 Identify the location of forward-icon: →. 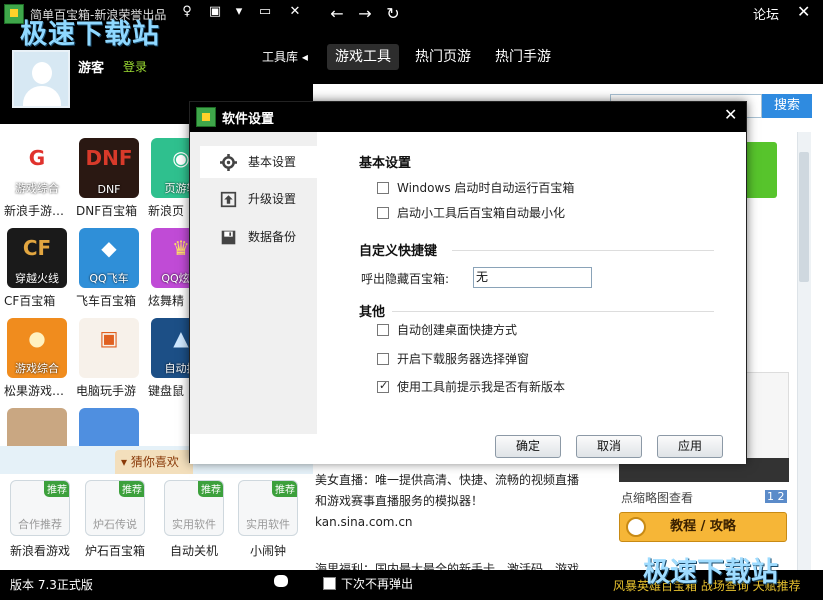
(365, 13).